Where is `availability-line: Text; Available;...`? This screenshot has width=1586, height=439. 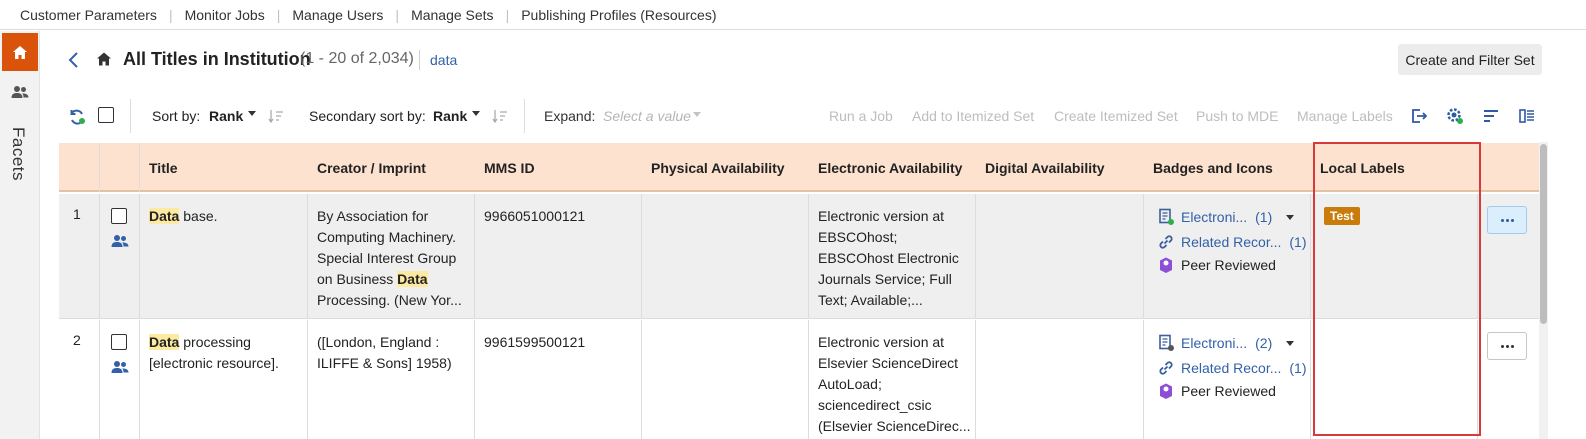
availability-line: Text; Available;... is located at coordinates (870, 300).